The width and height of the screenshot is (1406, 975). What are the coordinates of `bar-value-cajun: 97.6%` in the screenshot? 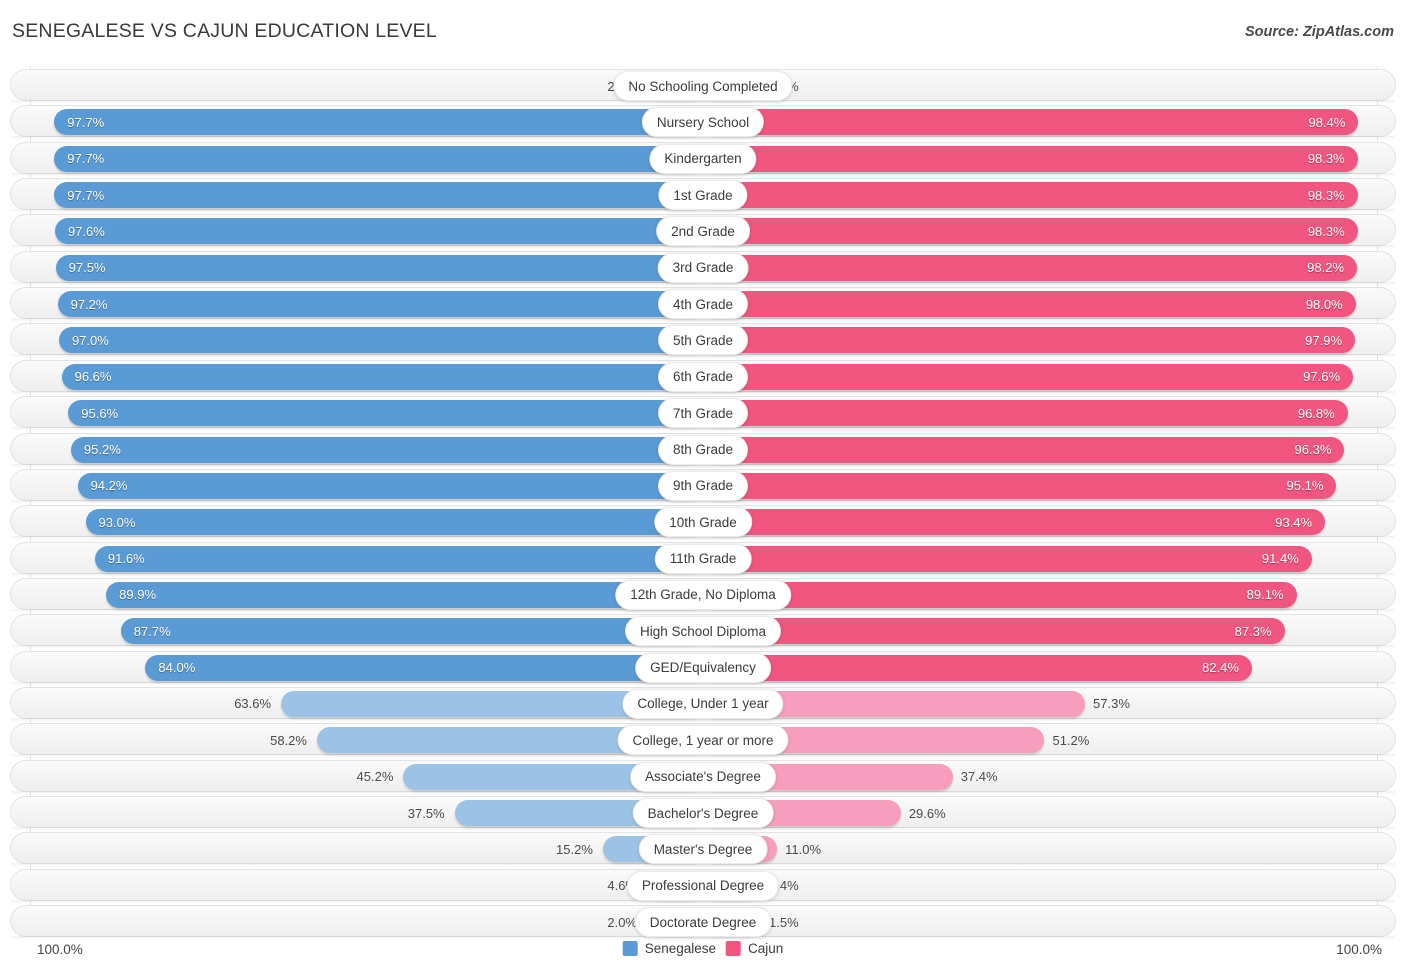 It's located at (1322, 377).